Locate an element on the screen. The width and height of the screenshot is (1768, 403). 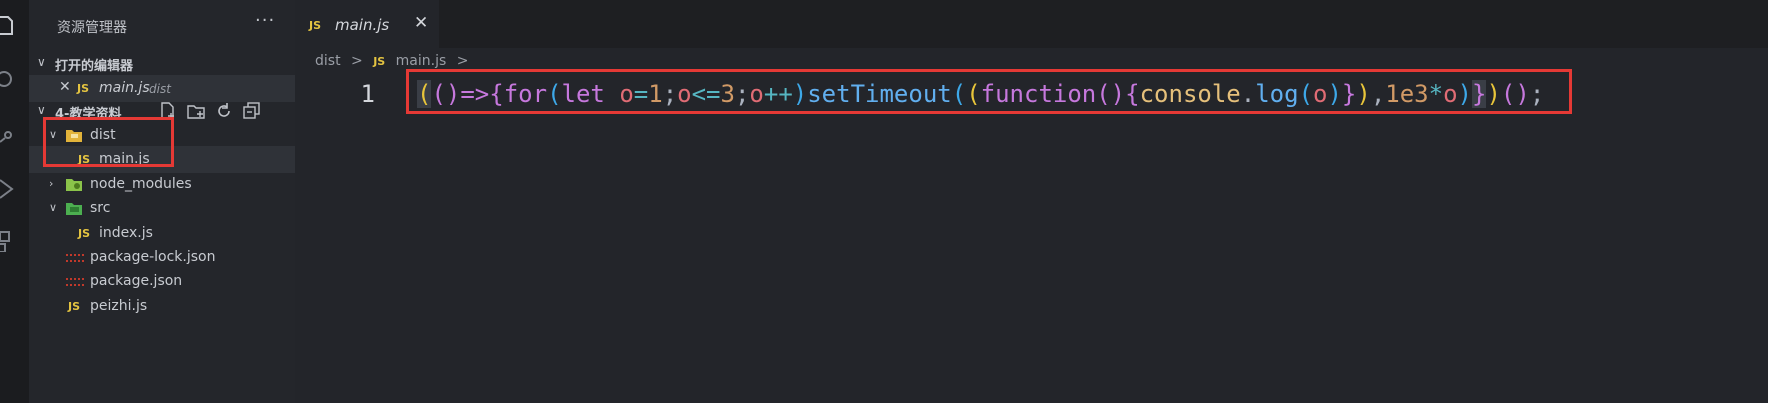
node-modules-folder-icon is located at coordinates (74, 185).